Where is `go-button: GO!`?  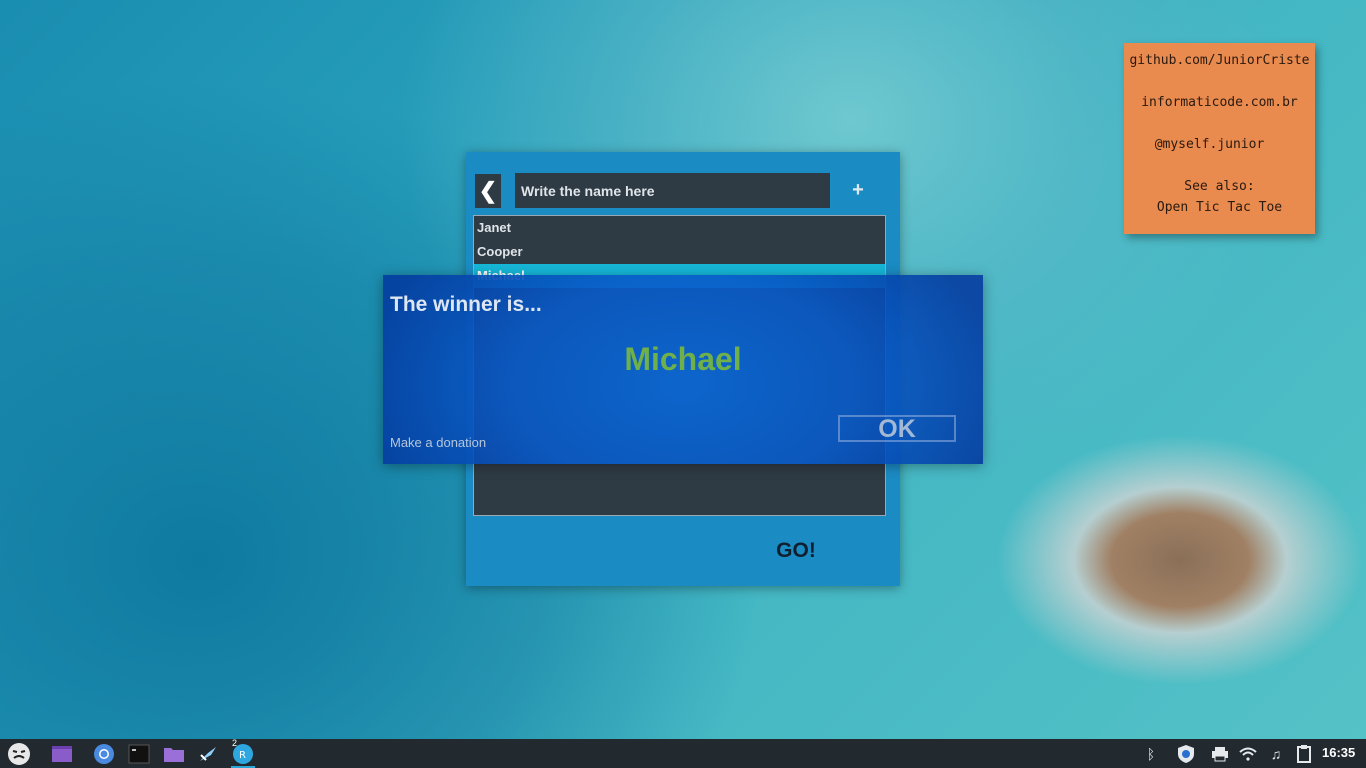 go-button: GO! is located at coordinates (796, 551).